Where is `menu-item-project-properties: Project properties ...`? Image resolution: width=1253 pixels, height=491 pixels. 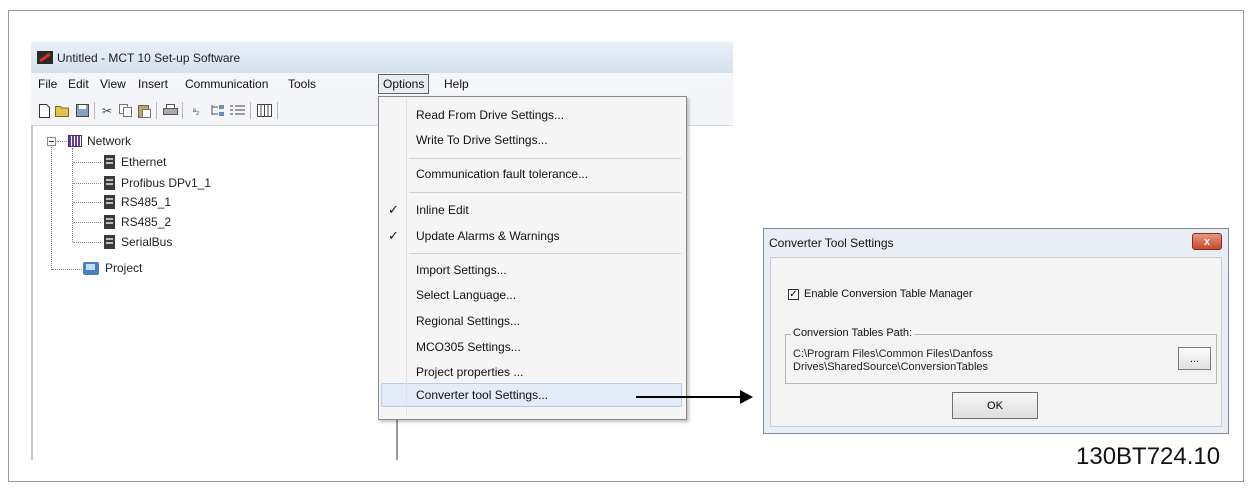
menu-item-project-properties: Project properties ... is located at coordinates (469, 372).